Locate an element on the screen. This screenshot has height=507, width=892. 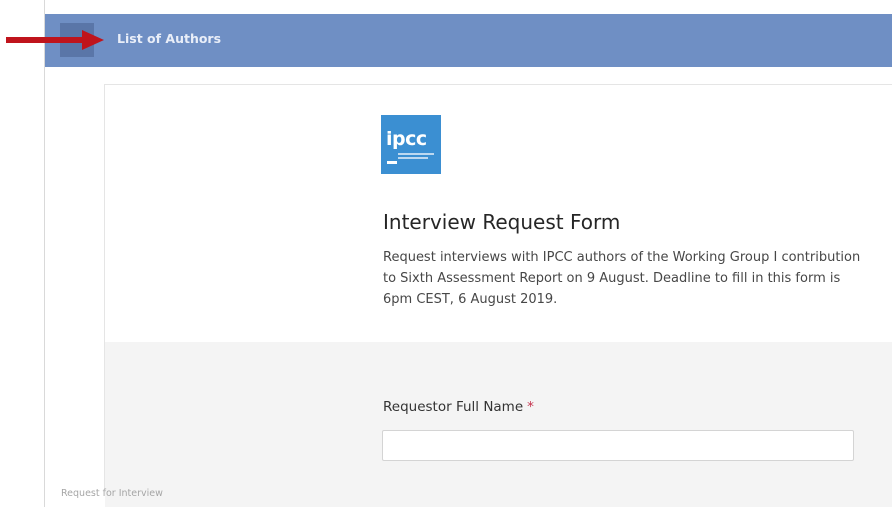
logo-decor-mark is located at coordinates (392, 162).